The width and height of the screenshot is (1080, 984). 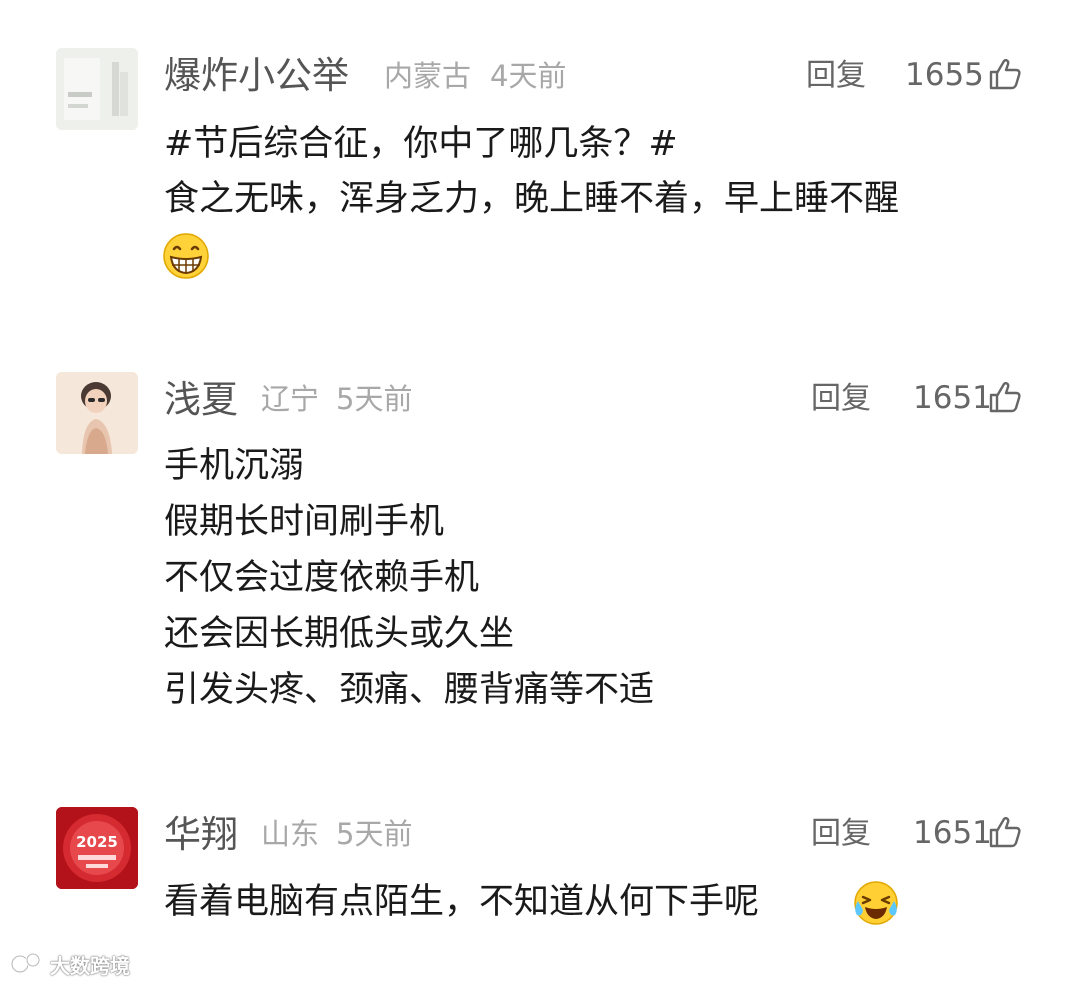 What do you see at coordinates (421, 144) in the screenshot?
I see `comment-text-line: #节后综合征，你中了哪几条？#` at bounding box center [421, 144].